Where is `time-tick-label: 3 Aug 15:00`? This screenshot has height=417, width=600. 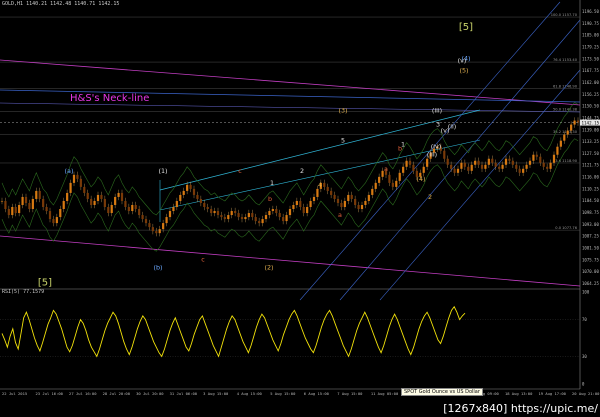
time-tick-label: 3 Aug 15:00 is located at coordinates (216, 393).